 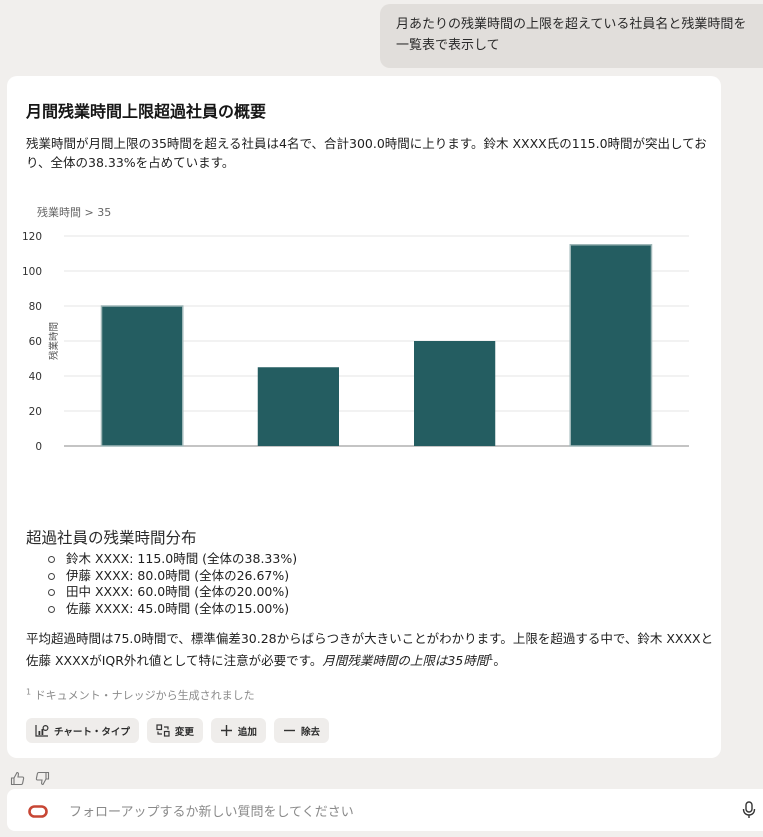 What do you see at coordinates (172, 609) in the screenshot?
I see `list-item: 佐藤 XXXX: 45.0時間 (全体の15.00%)` at bounding box center [172, 609].